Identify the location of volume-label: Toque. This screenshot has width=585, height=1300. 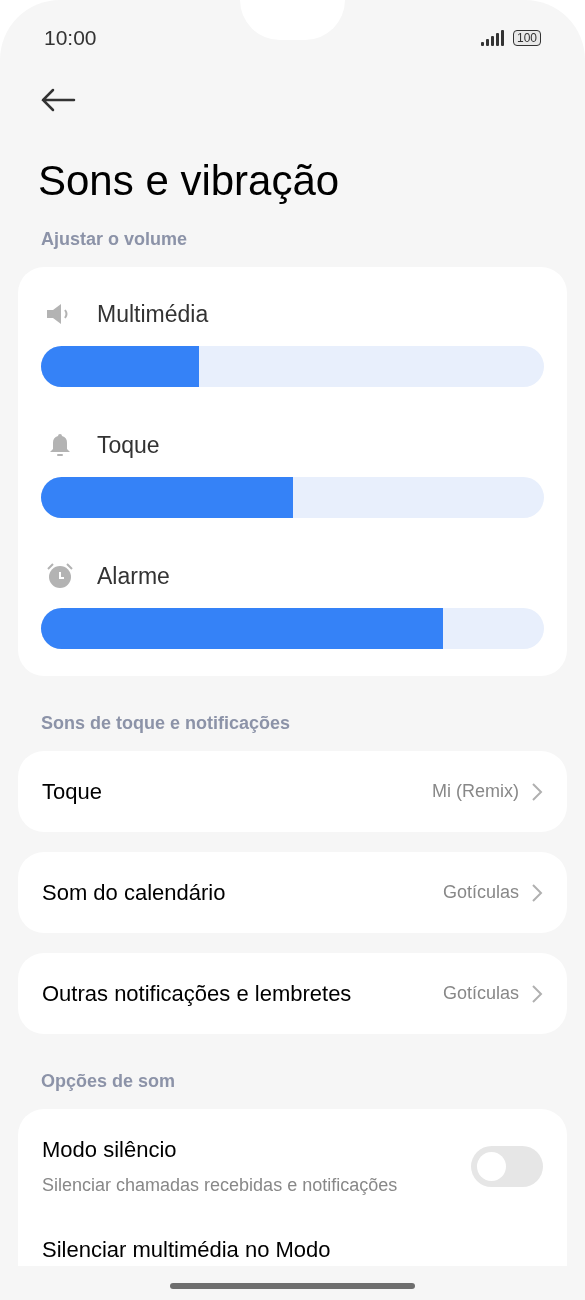
(128, 445).